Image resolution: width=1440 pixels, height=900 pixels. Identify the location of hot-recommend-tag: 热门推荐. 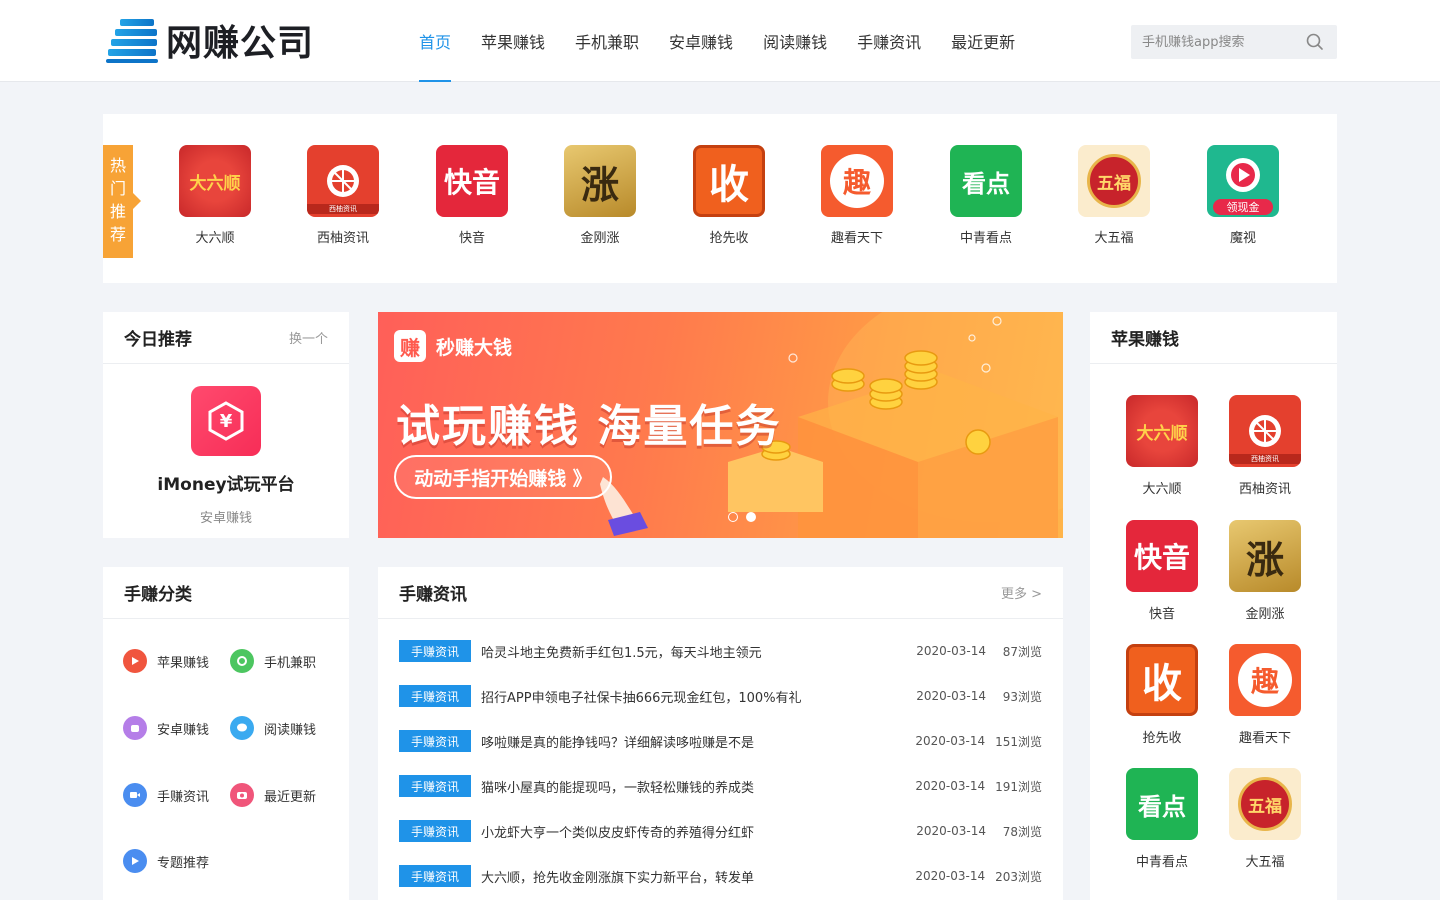
(122, 201).